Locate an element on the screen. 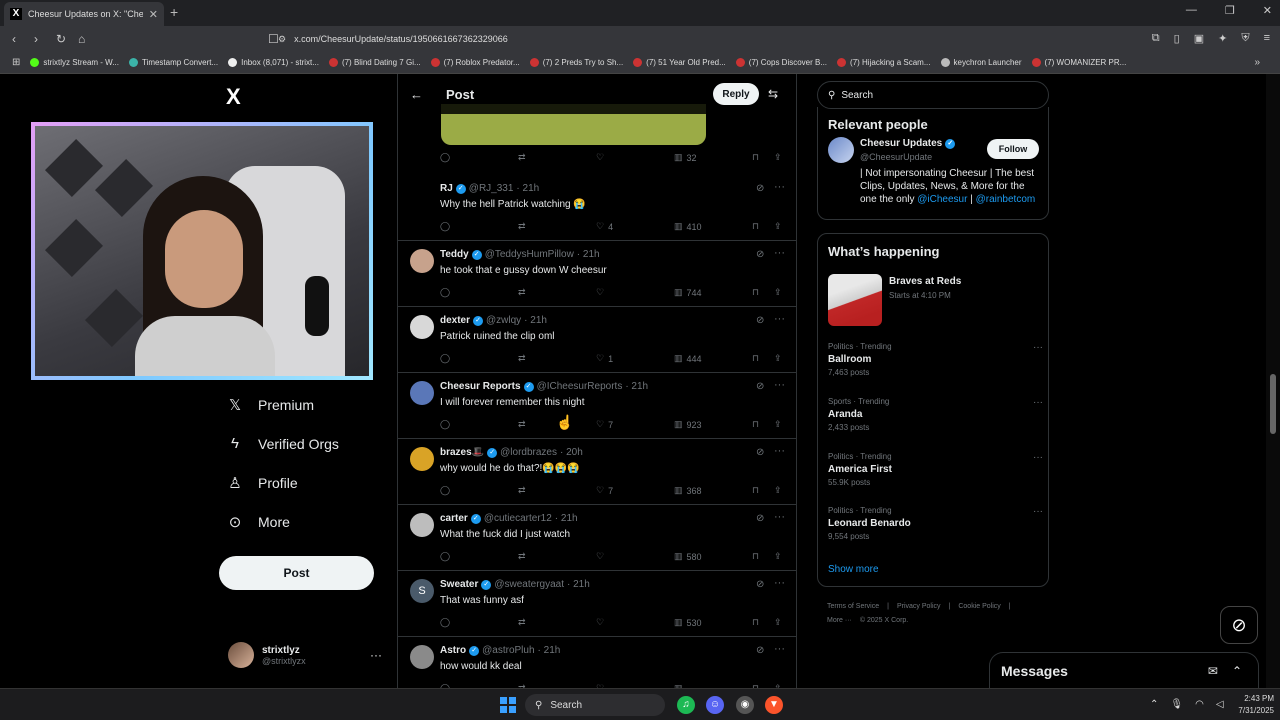  reload-icon: ↻ is located at coordinates (61, 39).